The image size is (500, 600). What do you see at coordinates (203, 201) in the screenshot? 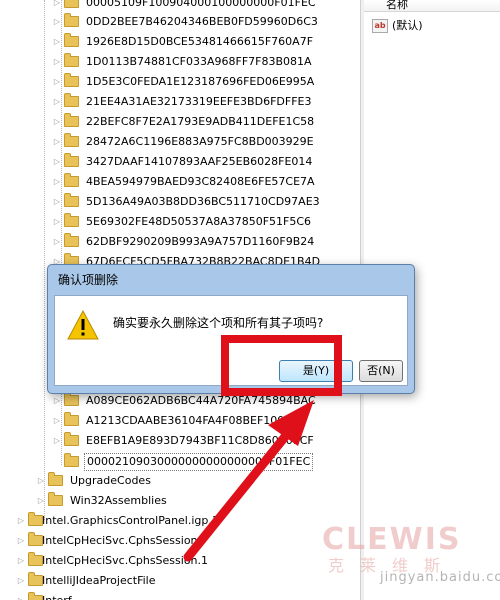
I see `tree-node-label: 5D136A49A03B8DD36BC511710CD97AE3` at bounding box center [203, 201].